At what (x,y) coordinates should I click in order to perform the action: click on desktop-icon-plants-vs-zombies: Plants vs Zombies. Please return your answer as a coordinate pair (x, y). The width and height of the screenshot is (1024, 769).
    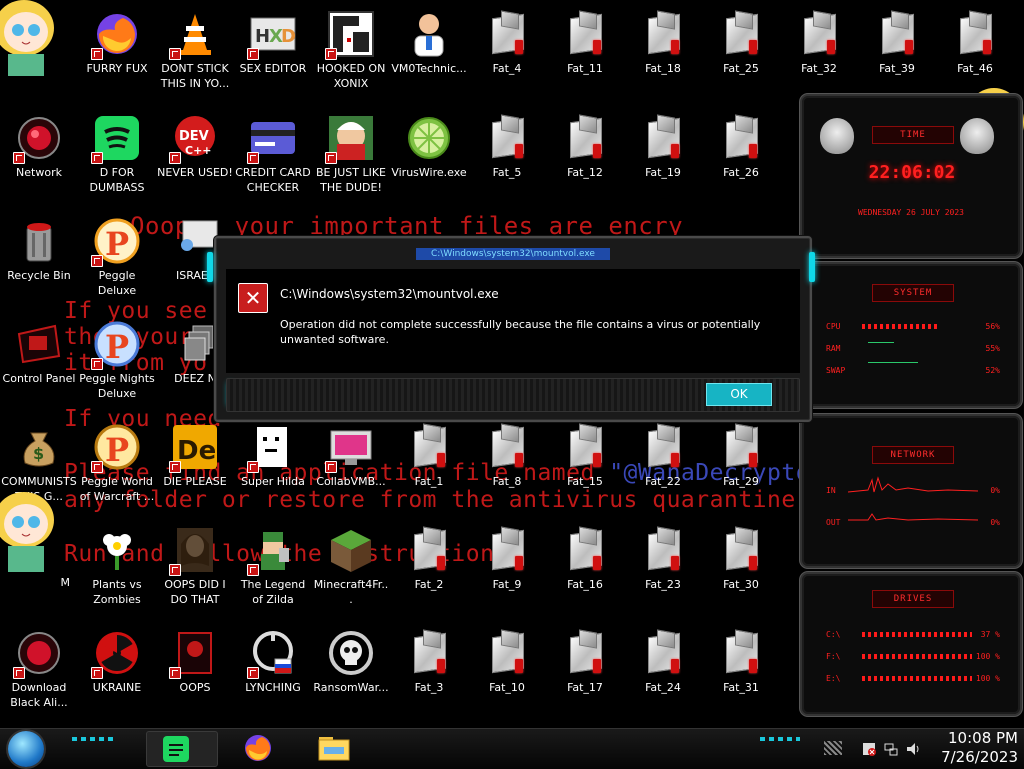
    Looking at the image, I should click on (117, 574).